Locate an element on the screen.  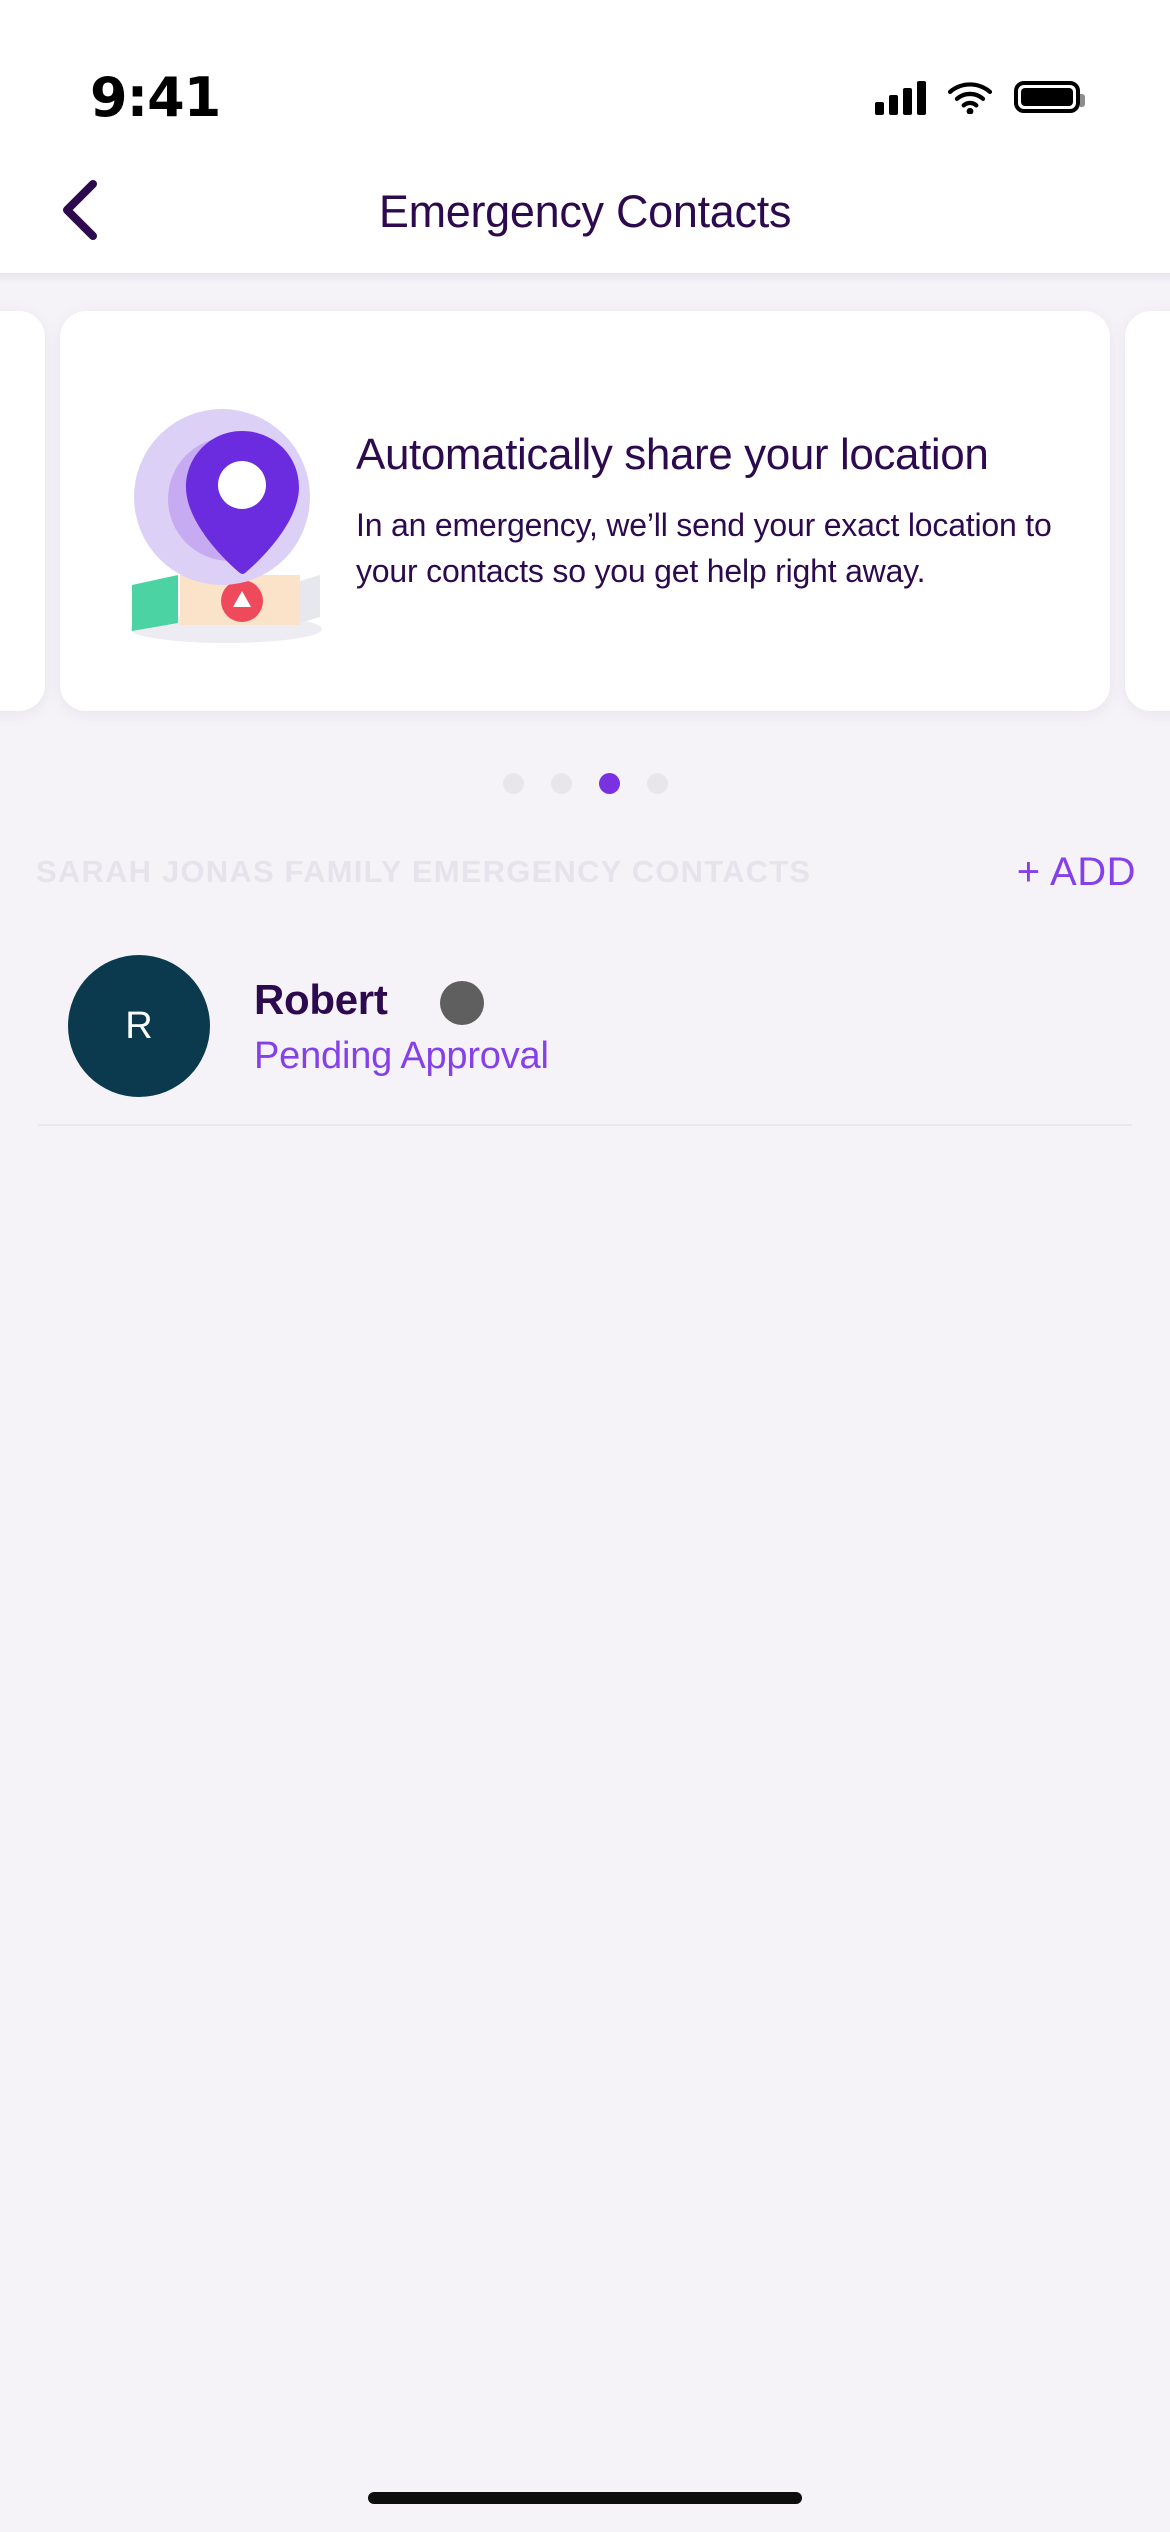
carousel-card-heading: Automatically share your location is located at coordinates (672, 454).